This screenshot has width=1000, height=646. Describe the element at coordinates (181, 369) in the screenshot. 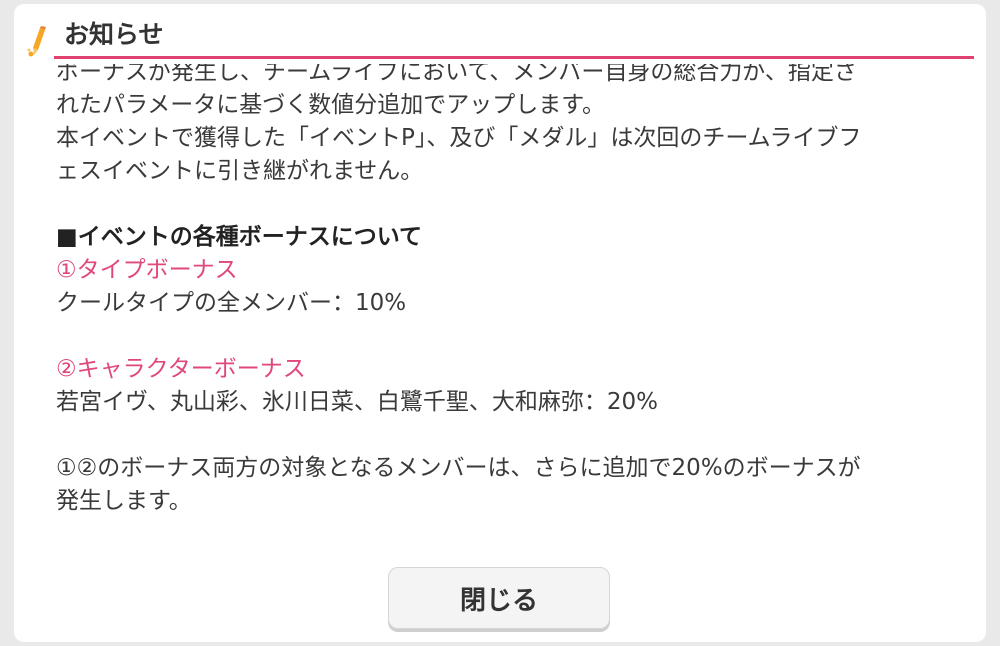

I see `bonus-heading-character: ②キャラクターボーナス` at that location.